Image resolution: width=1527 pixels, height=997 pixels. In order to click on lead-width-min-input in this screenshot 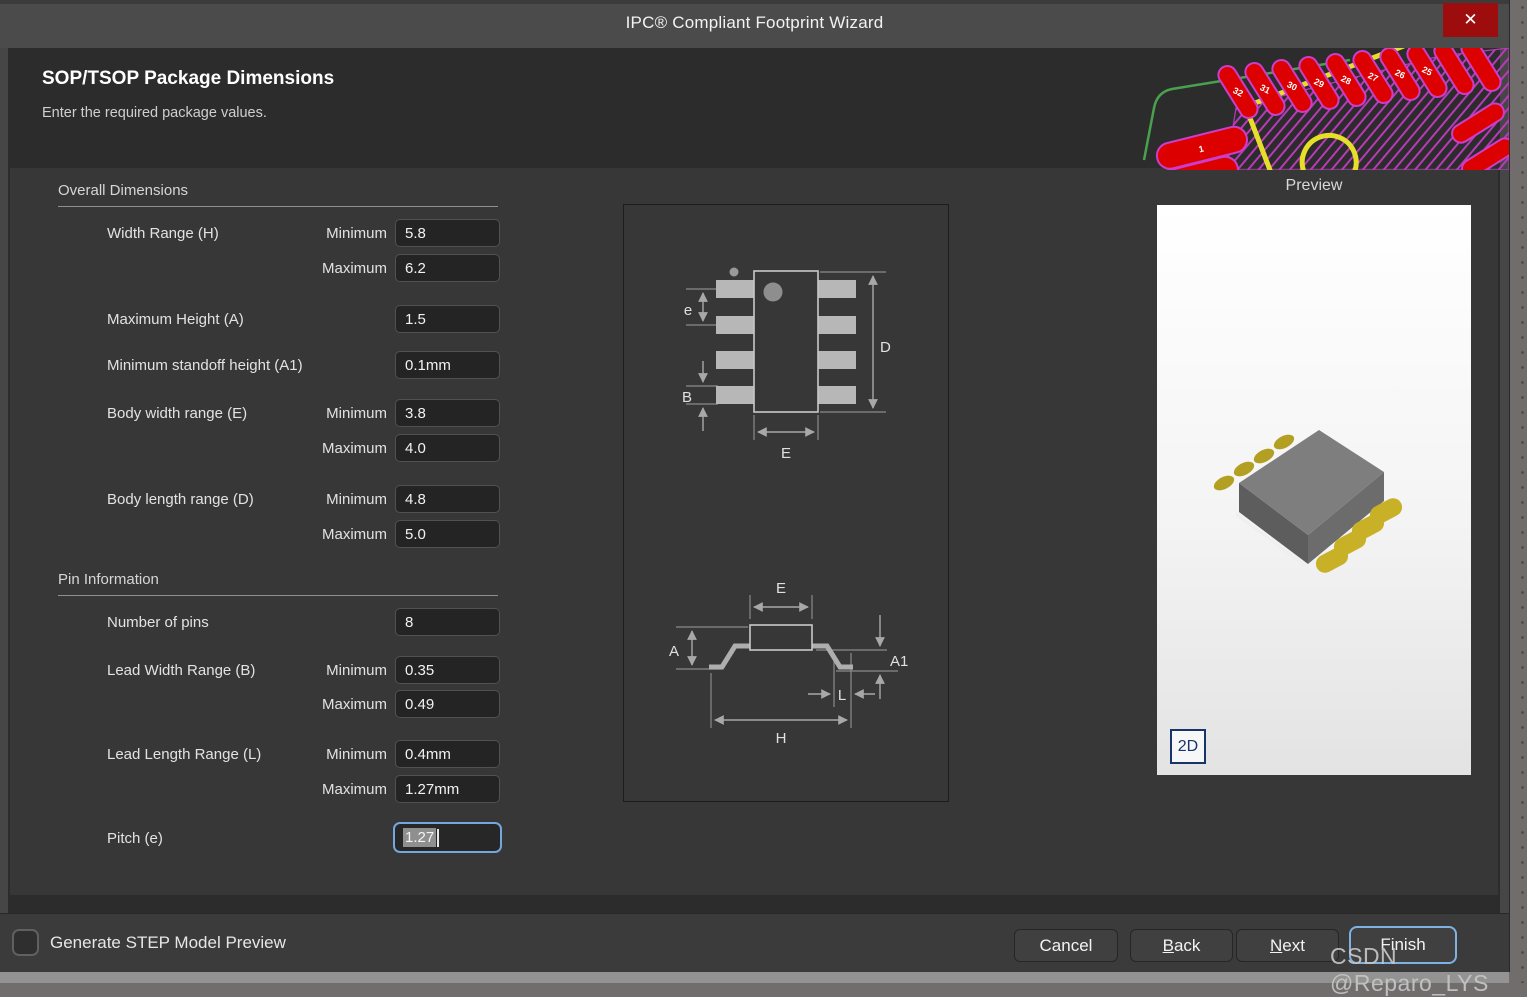, I will do `click(447, 670)`.